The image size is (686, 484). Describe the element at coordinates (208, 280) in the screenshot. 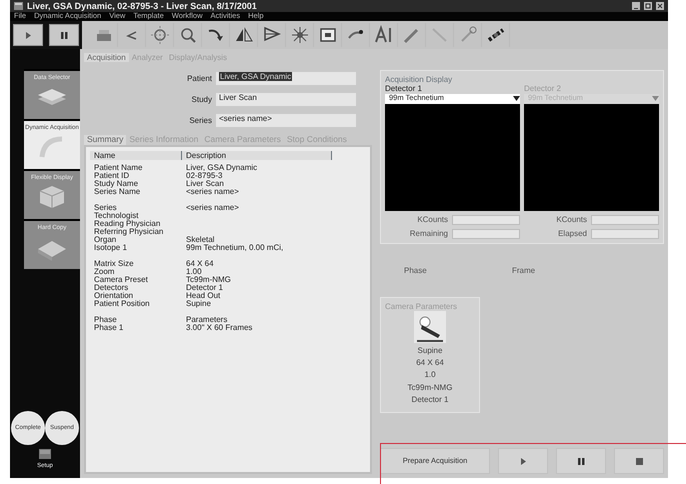

I see `table-cell-text: Tc99m-NMG` at that location.